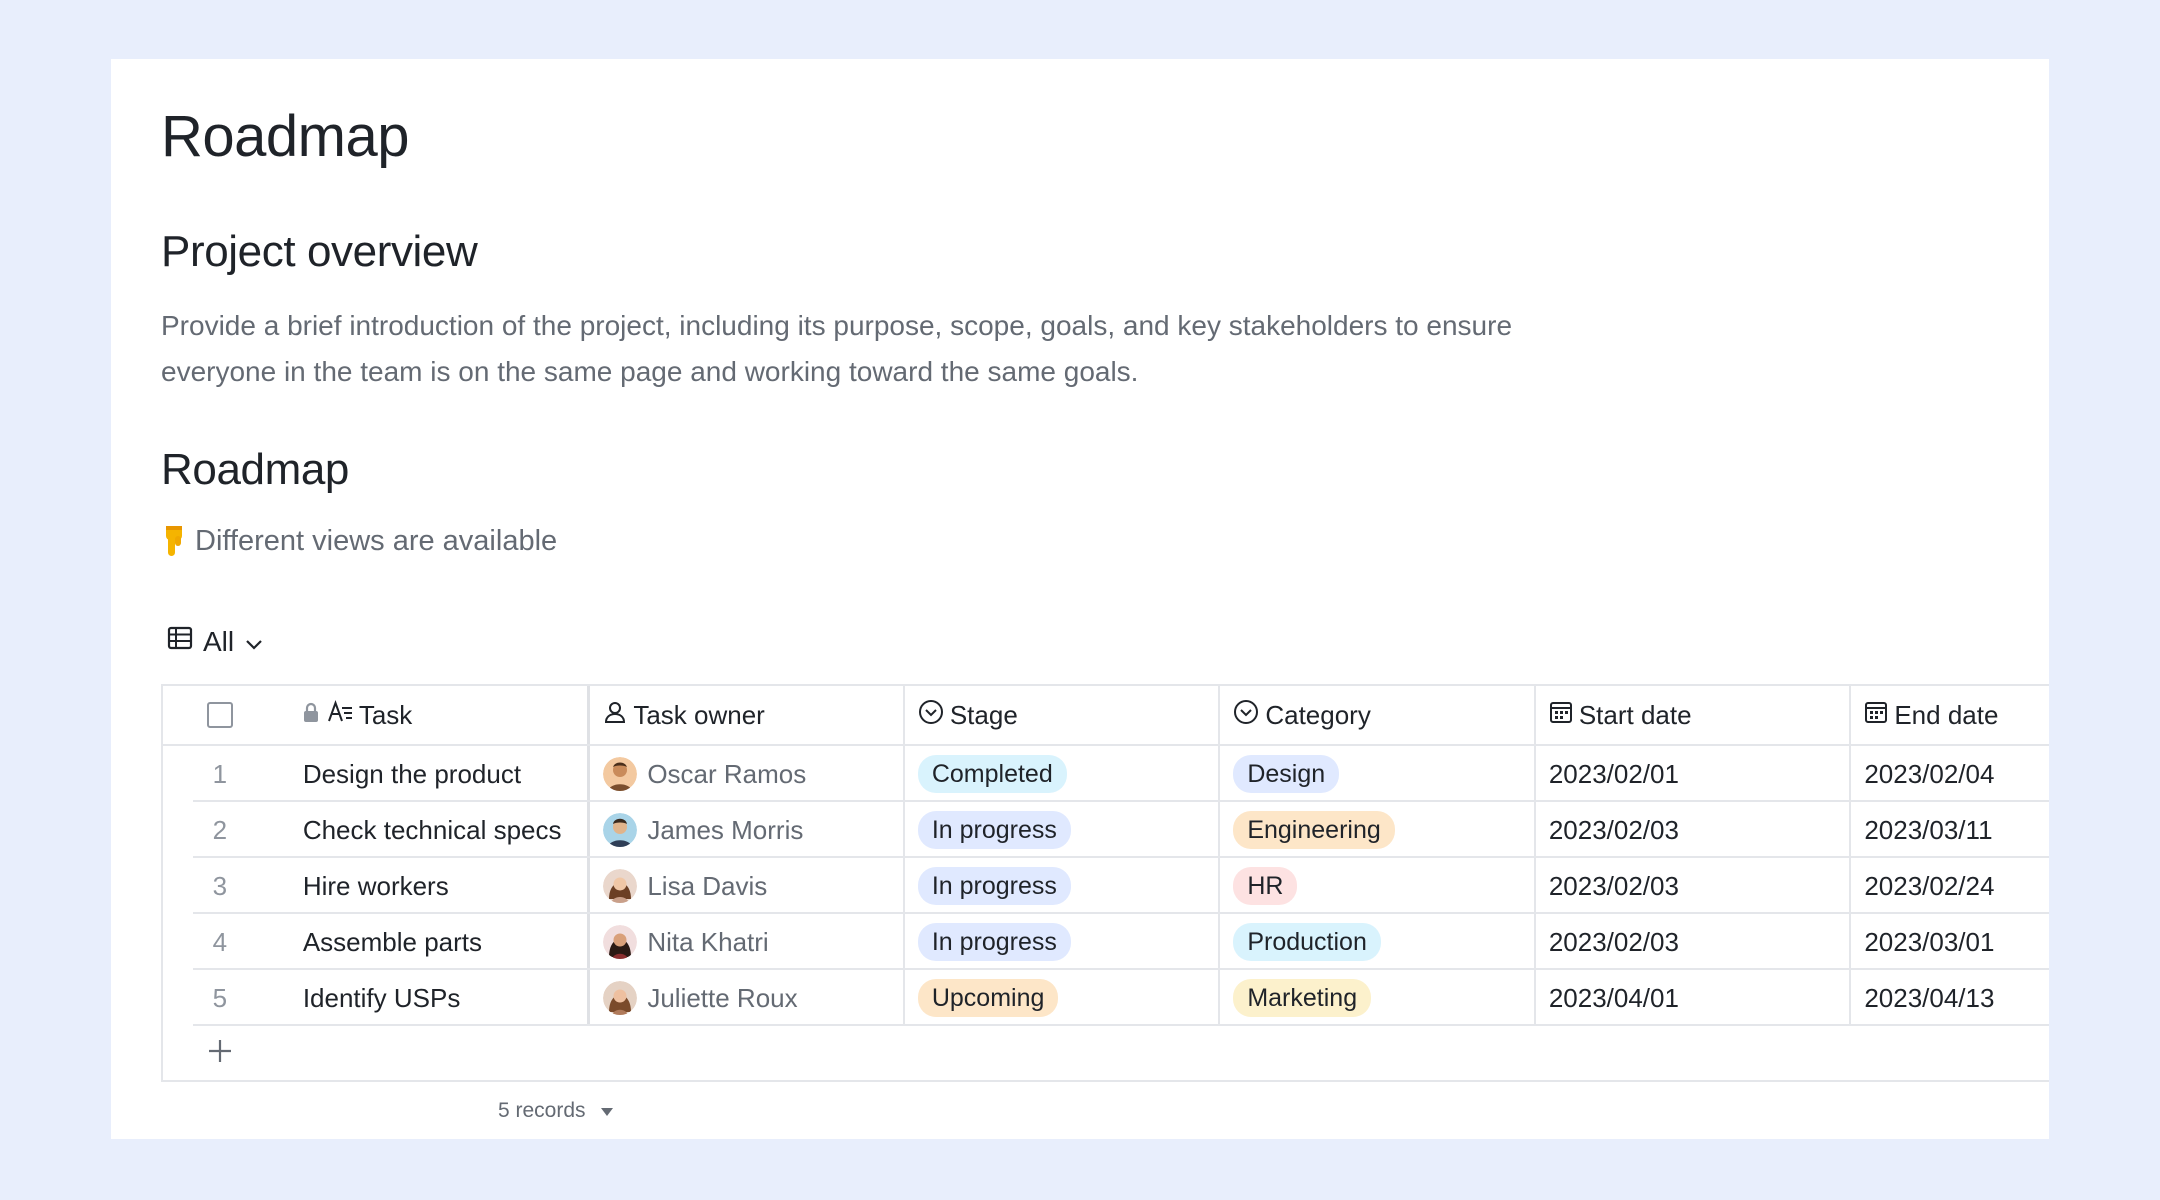 The width and height of the screenshot is (2160, 1200). Describe the element at coordinates (1694, 998) in the screenshot. I see `start-date-cell: 2023/04/01` at that location.